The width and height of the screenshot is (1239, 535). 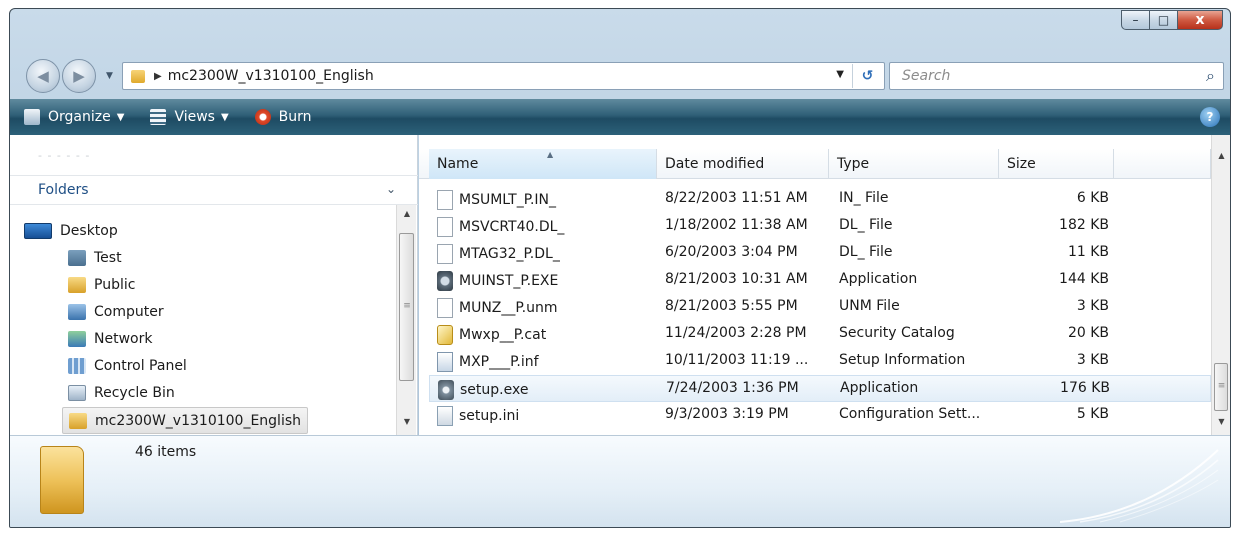 What do you see at coordinates (194, 117) in the screenshot?
I see `views-label: Views` at bounding box center [194, 117].